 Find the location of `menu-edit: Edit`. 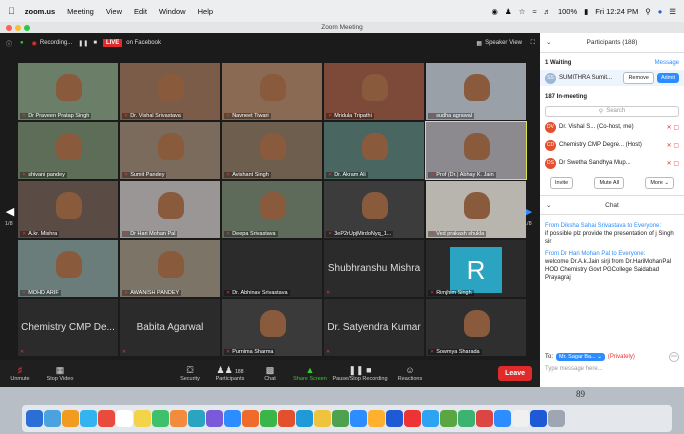

menu-edit: Edit is located at coordinates (140, 11).